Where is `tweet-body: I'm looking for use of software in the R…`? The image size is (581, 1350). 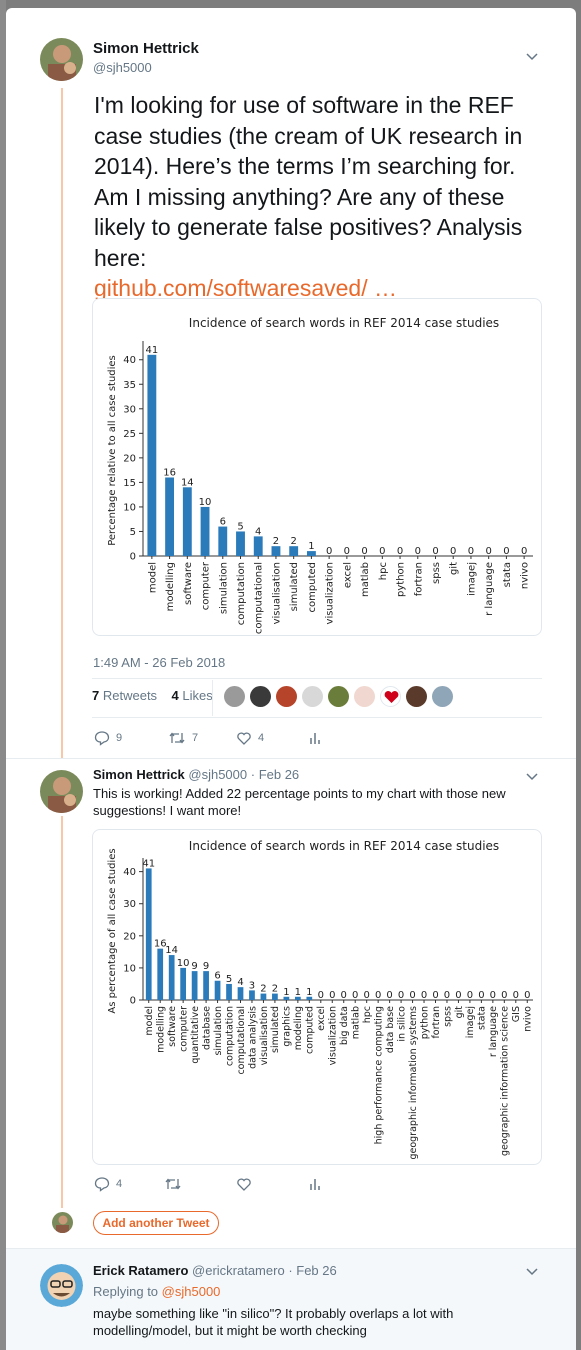 tweet-body: I'm looking for use of software in the R… is located at coordinates (308, 181).